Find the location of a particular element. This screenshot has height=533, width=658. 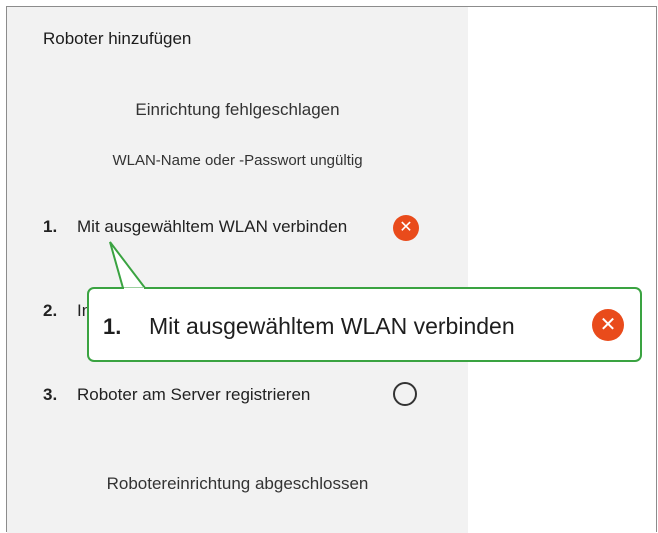

callout-pointer is located at coordinates (128, 265).